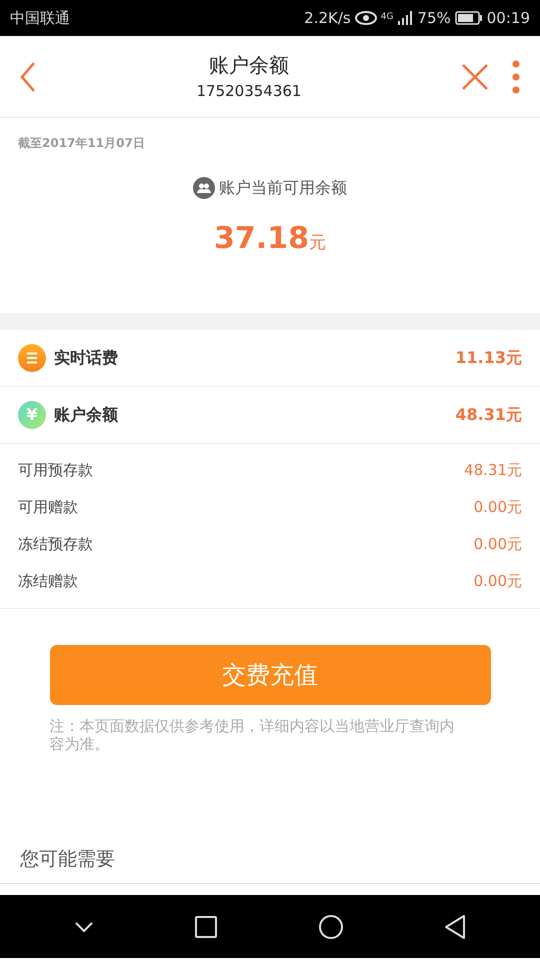 The height and width of the screenshot is (960, 540). Describe the element at coordinates (82, 143) in the screenshot. I see `date-label: 截至2017年11月07日` at that location.